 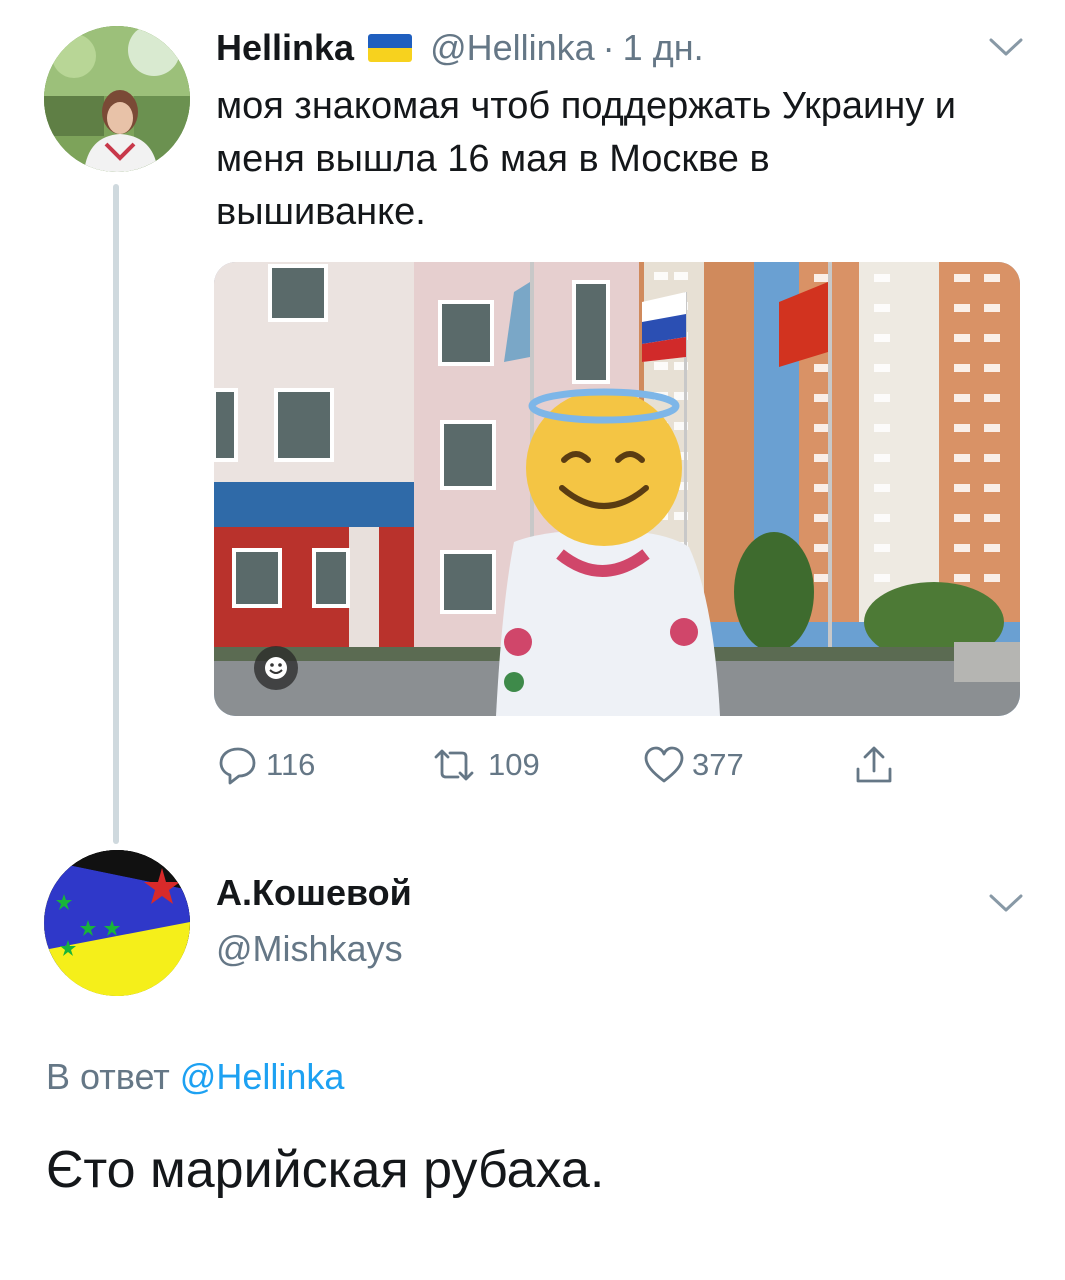 I want to click on in-reply-to: В ответ @Hellinka, so click(x=195, y=1077).